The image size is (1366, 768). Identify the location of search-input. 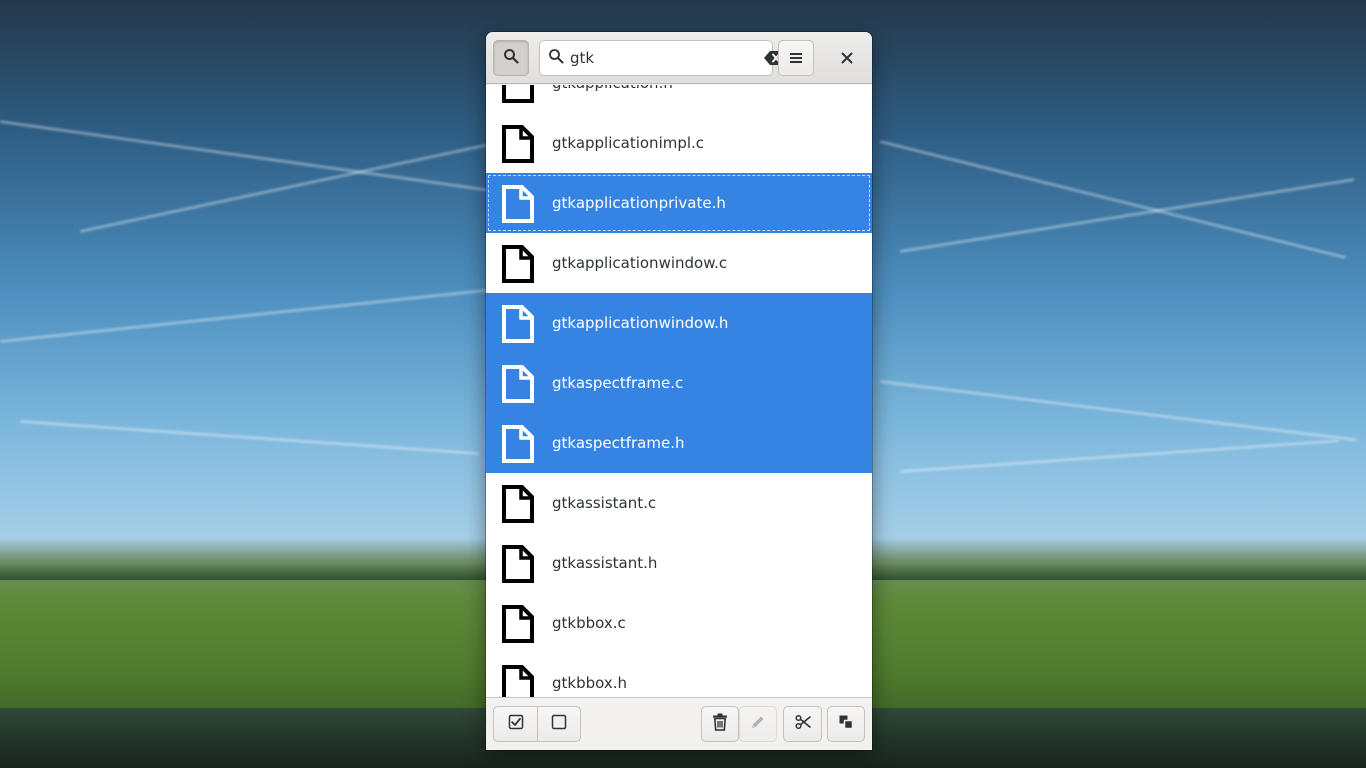
(667, 58).